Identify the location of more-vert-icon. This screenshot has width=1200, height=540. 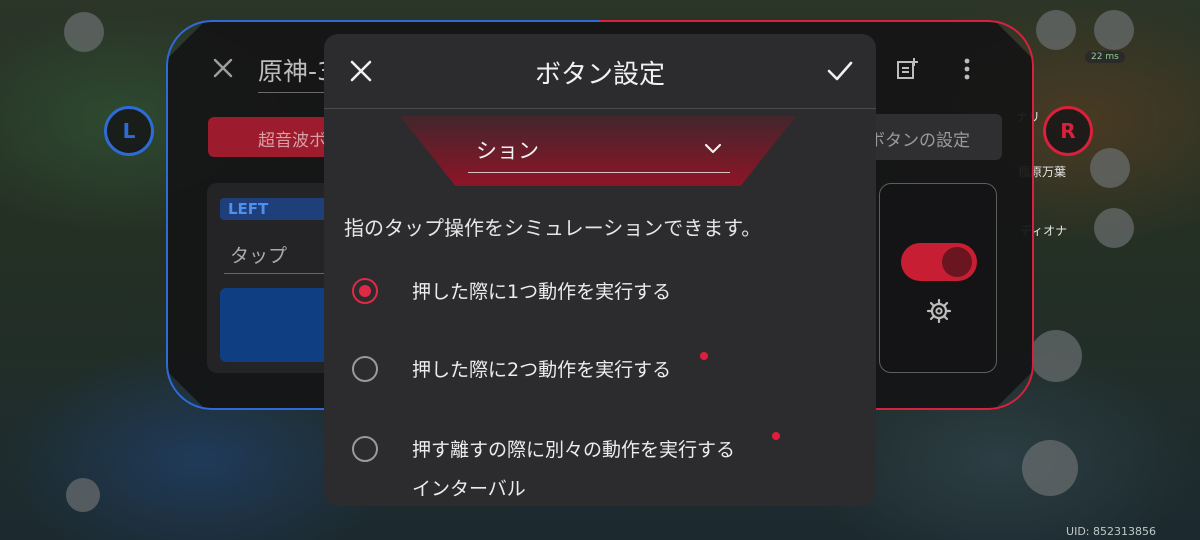
(967, 69).